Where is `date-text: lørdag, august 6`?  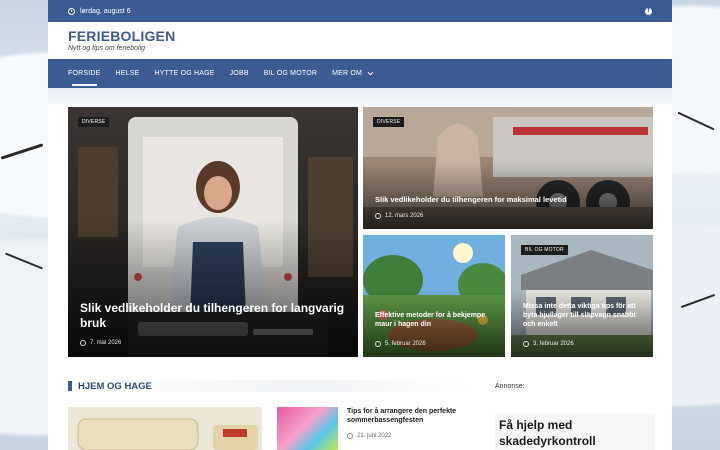
date-text: lørdag, august 6 is located at coordinates (105, 11).